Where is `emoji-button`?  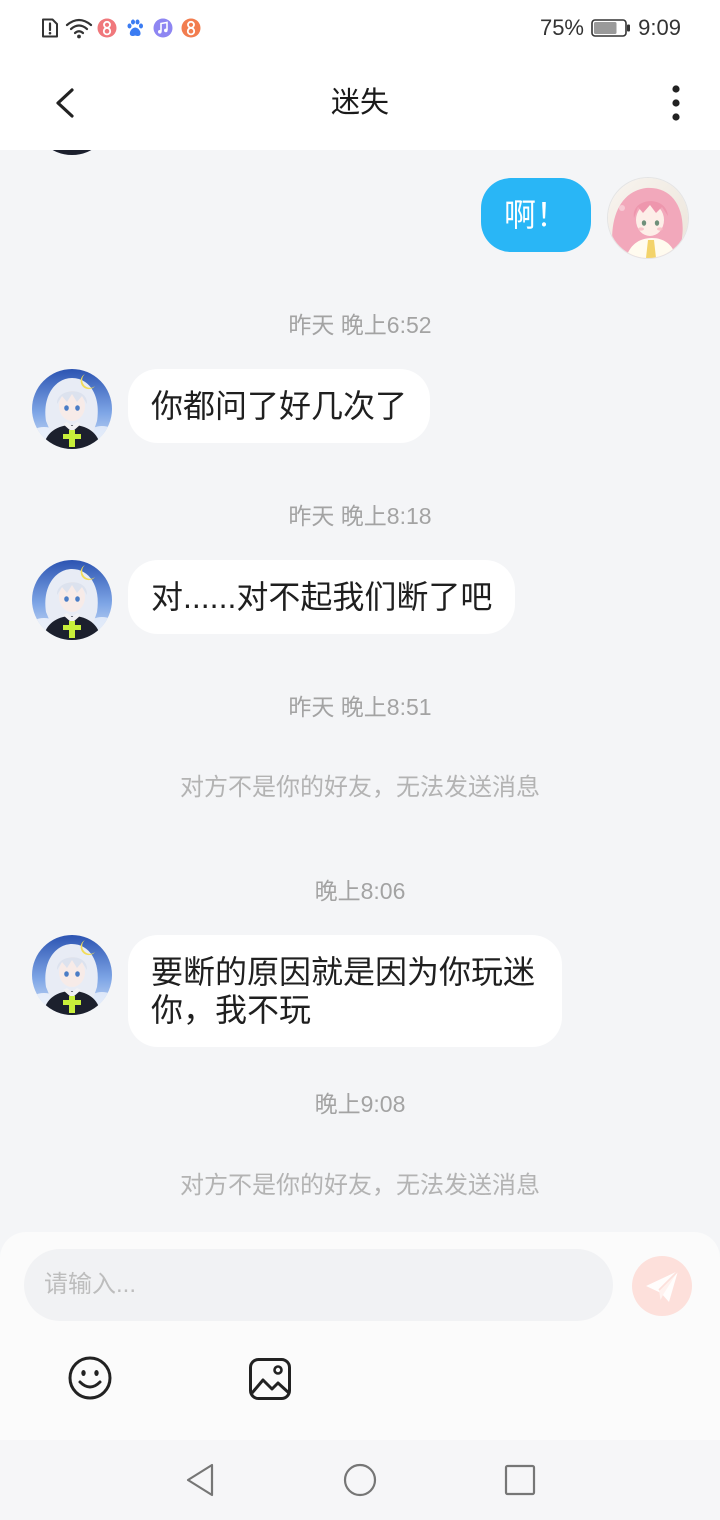 emoji-button is located at coordinates (90, 1378).